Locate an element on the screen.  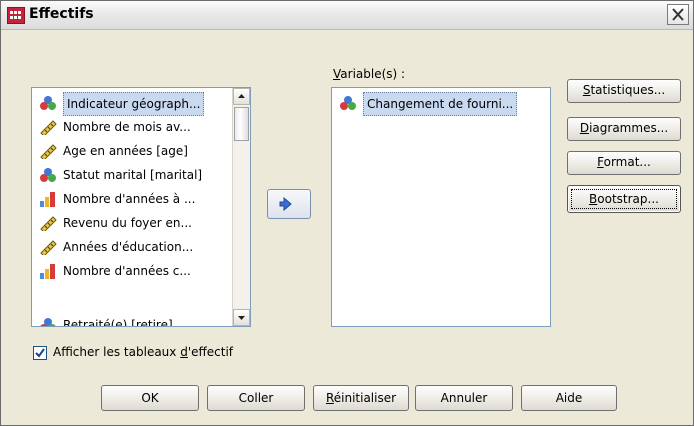
checkmark-icon is located at coordinates (40, 353).